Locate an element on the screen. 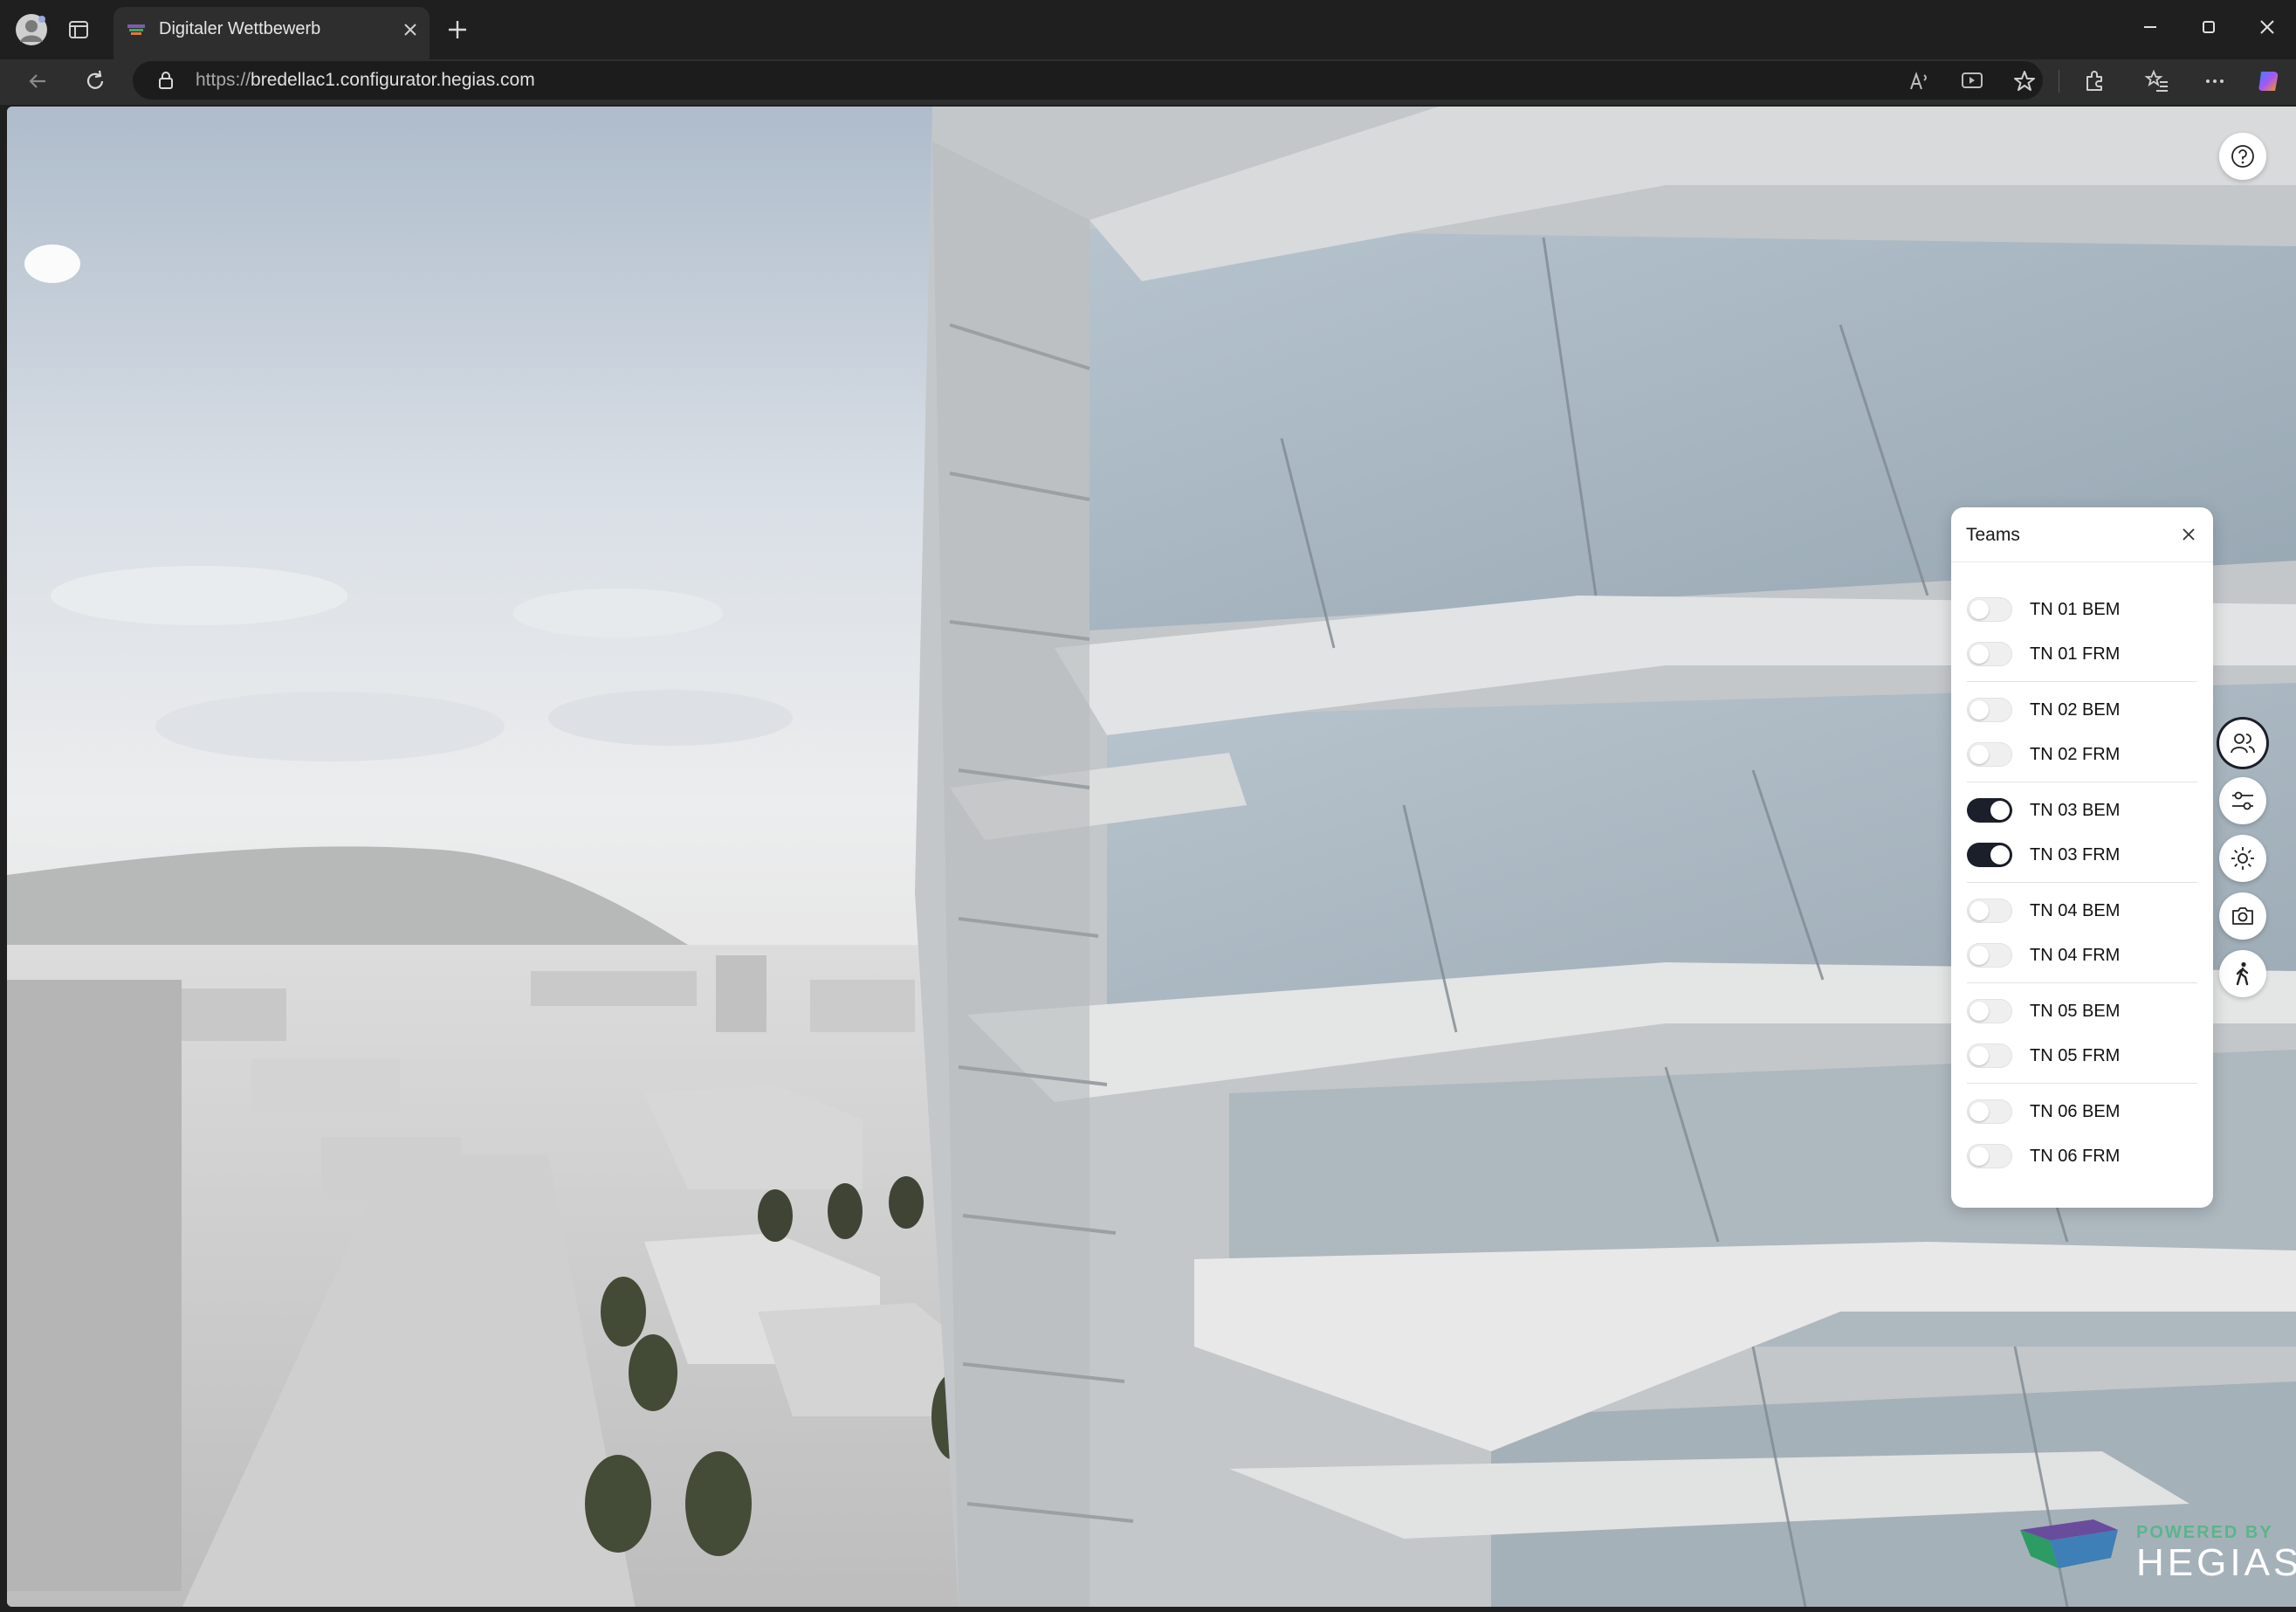 The image size is (2296, 1612). teams-close-button is located at coordinates (2188, 534).